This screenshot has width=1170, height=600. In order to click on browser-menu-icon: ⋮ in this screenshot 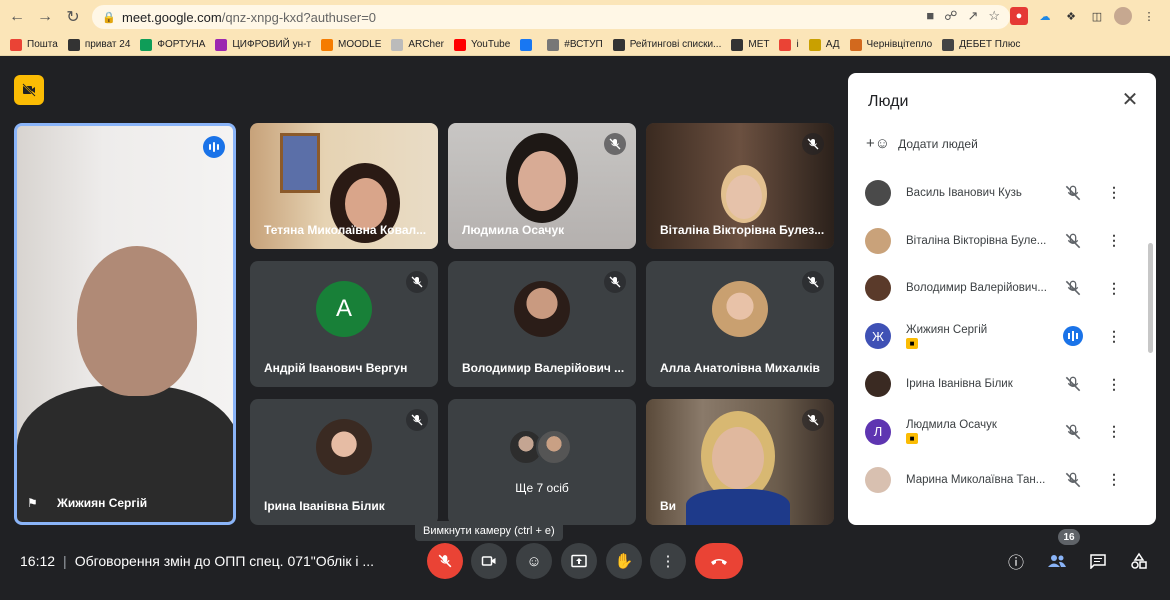, I will do `click(1149, 16)`.